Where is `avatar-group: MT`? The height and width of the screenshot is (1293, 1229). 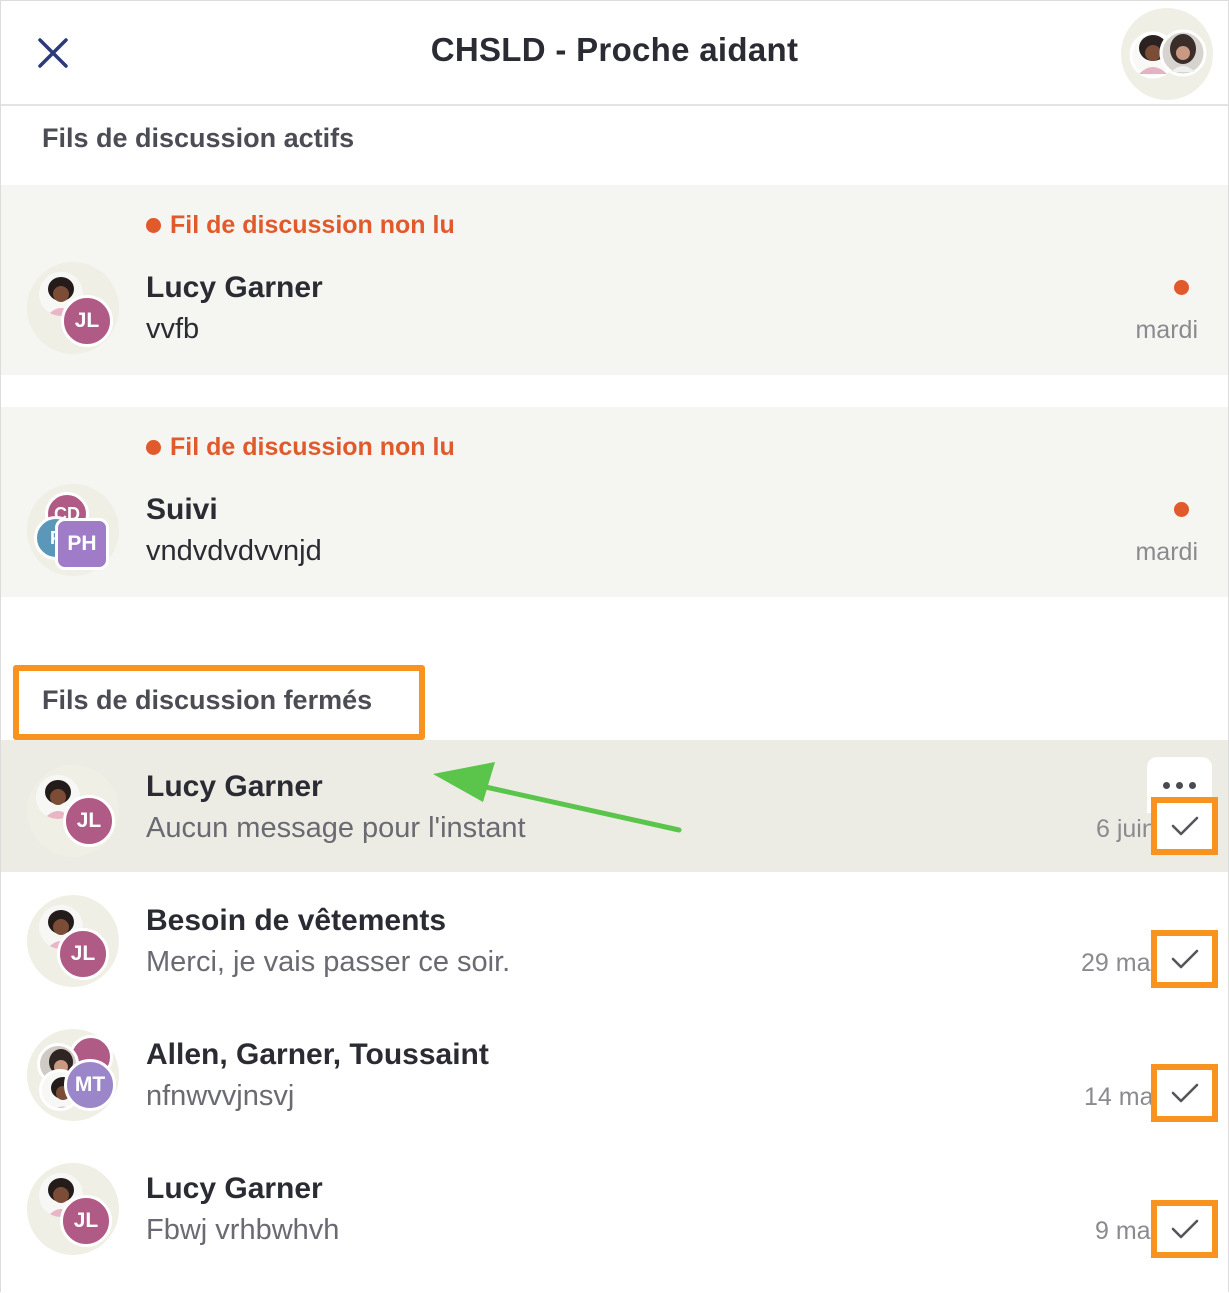 avatar-group: MT is located at coordinates (73, 1075).